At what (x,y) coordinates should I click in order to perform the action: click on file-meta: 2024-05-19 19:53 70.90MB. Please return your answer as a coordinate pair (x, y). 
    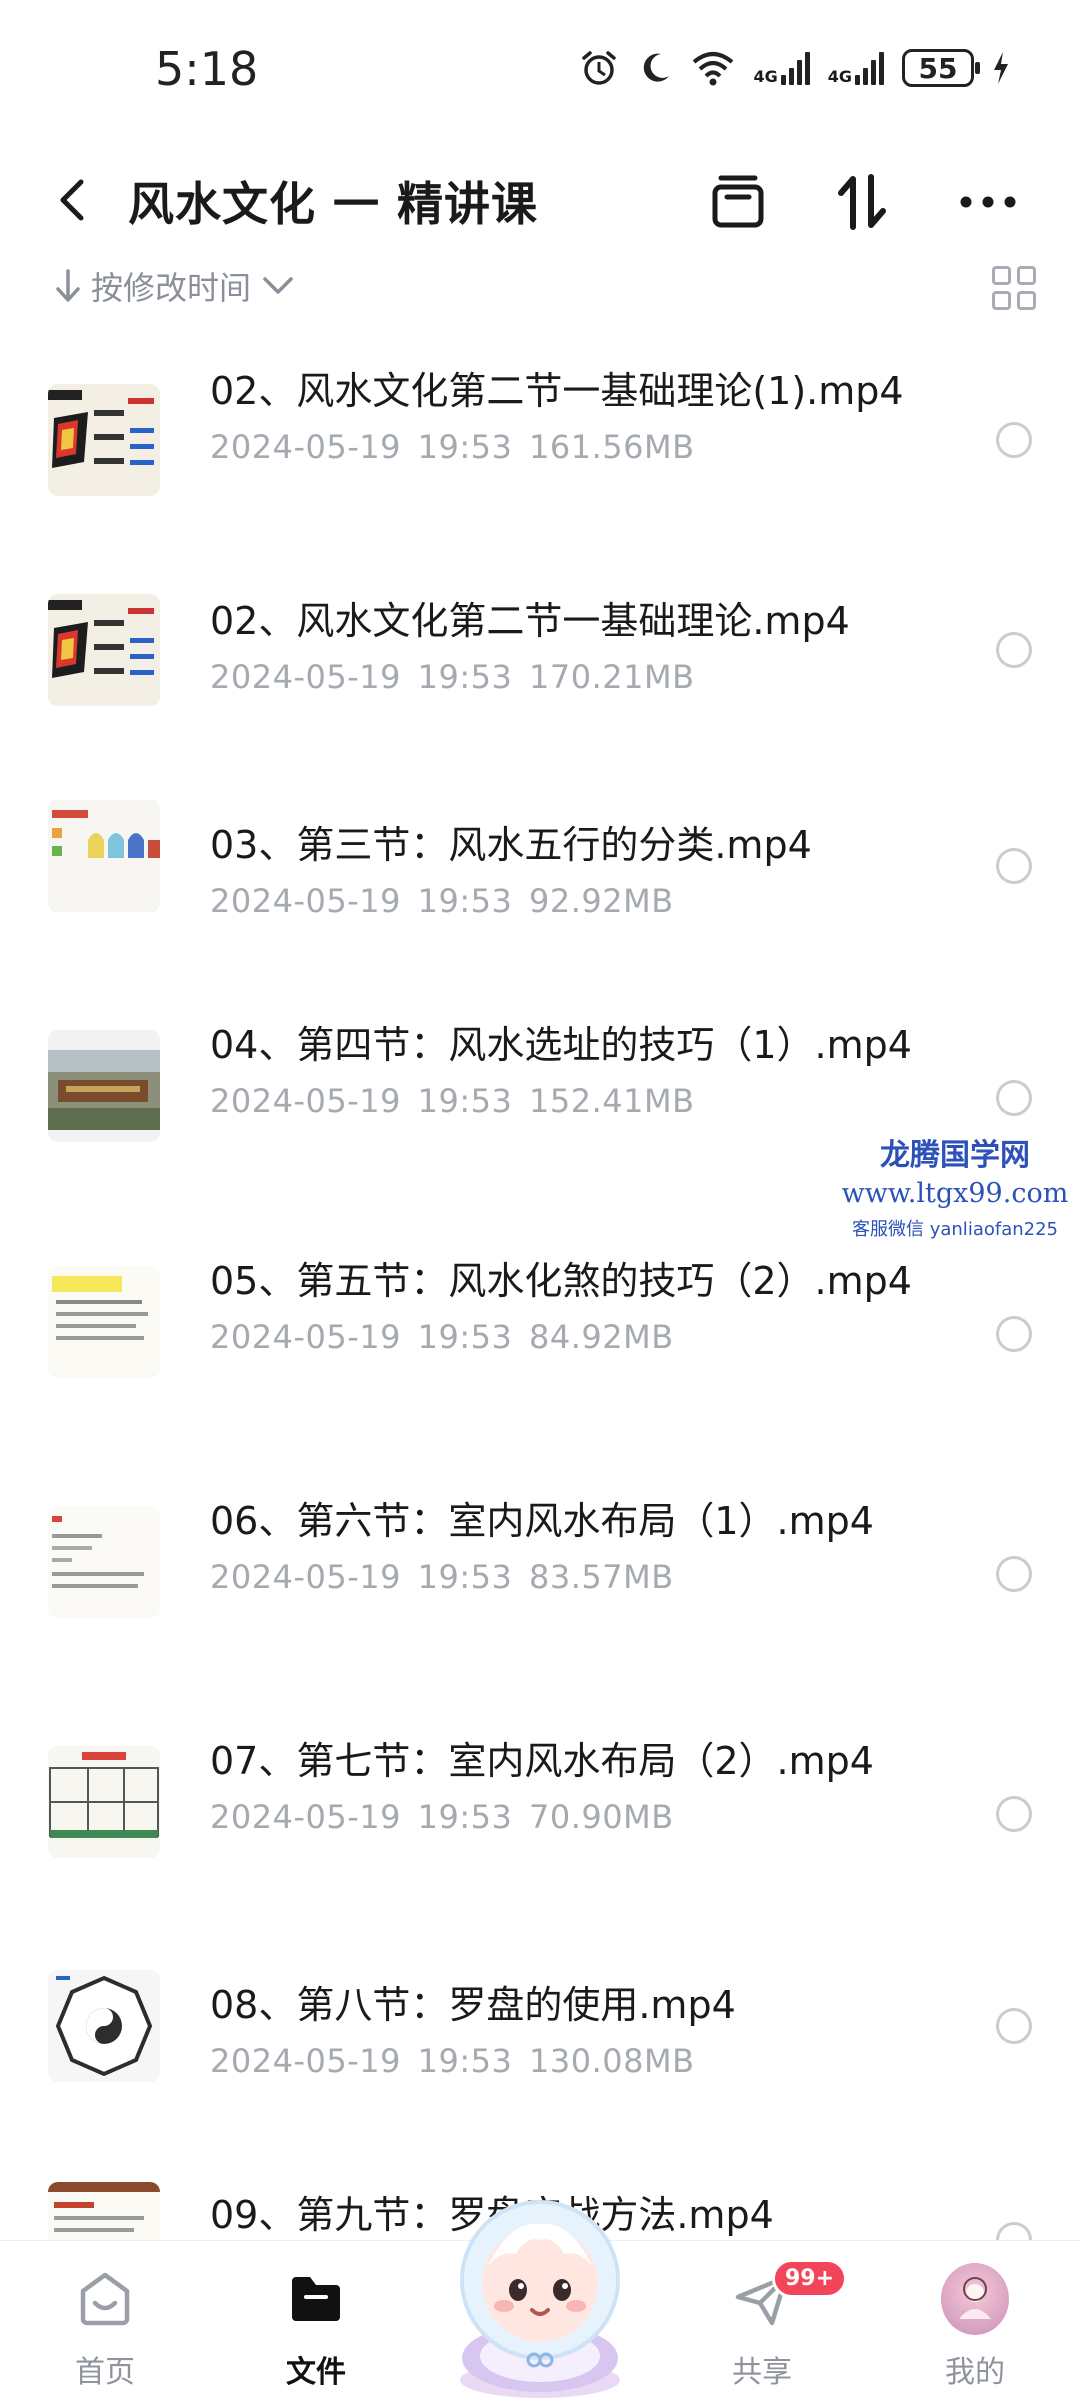
    Looking at the image, I should click on (442, 1817).